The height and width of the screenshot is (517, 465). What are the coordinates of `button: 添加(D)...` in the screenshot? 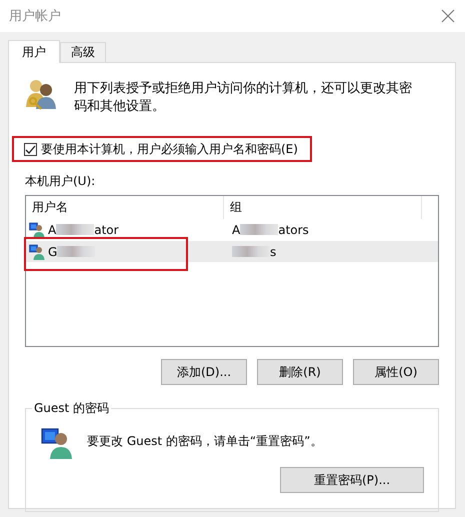 It's located at (204, 372).